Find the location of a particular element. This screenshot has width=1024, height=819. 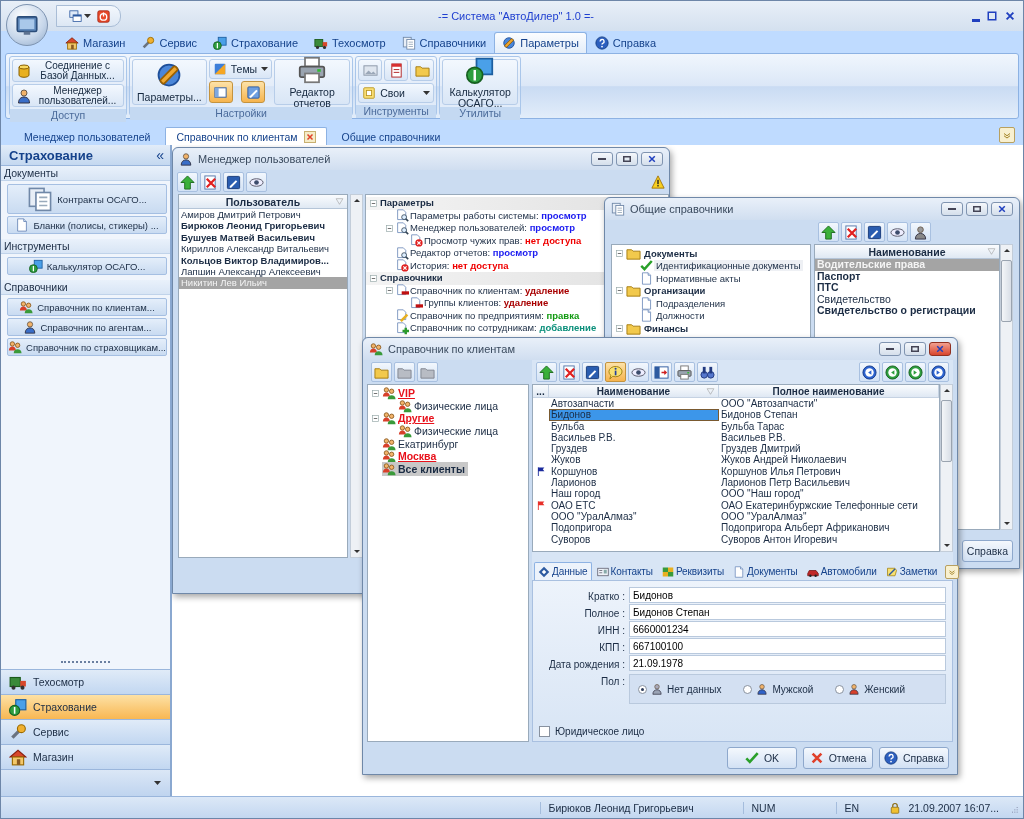

permission-label: Справочник по клиентам: удаление is located at coordinates (490, 290).